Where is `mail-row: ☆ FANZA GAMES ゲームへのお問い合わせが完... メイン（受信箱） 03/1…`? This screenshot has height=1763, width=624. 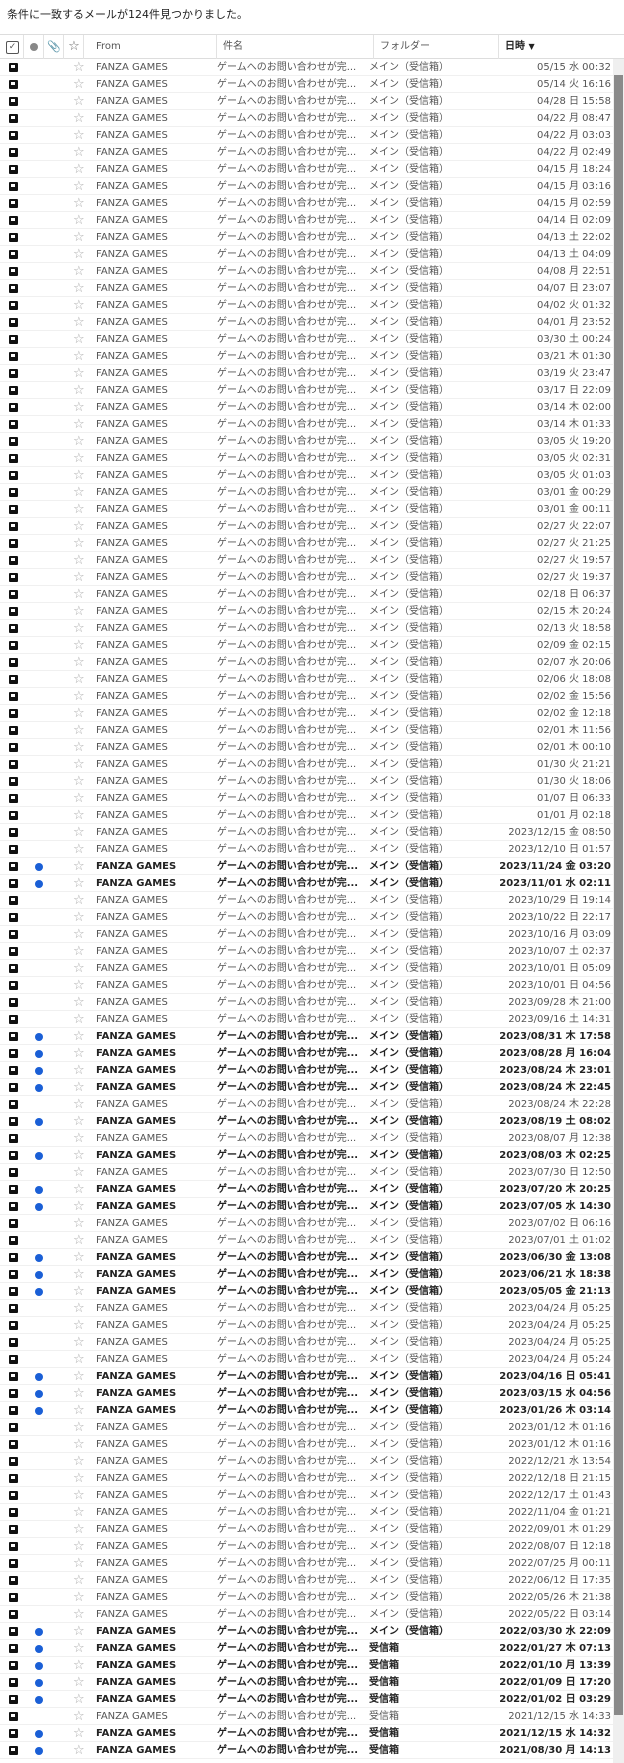
mail-row: ☆ FANZA GAMES ゲームへのお問い合わせが完... メイン（受信箱） 03/1… is located at coordinates (306, 424).